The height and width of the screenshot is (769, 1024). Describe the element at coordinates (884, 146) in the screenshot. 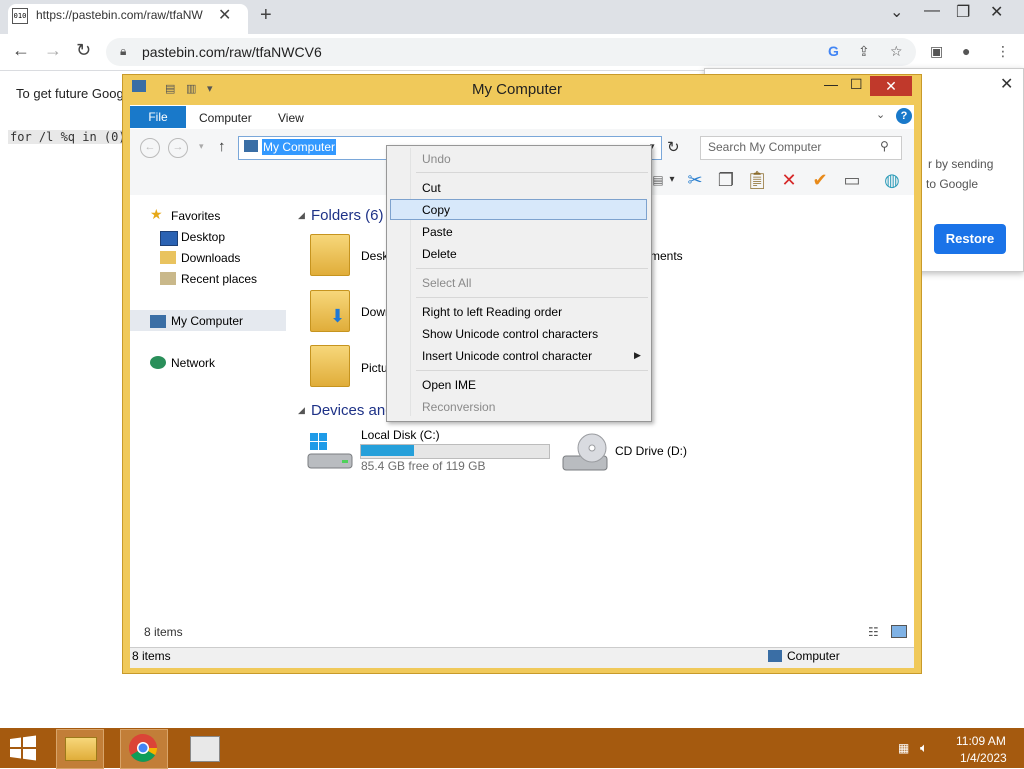

I see `search-icon: ⚲` at that location.